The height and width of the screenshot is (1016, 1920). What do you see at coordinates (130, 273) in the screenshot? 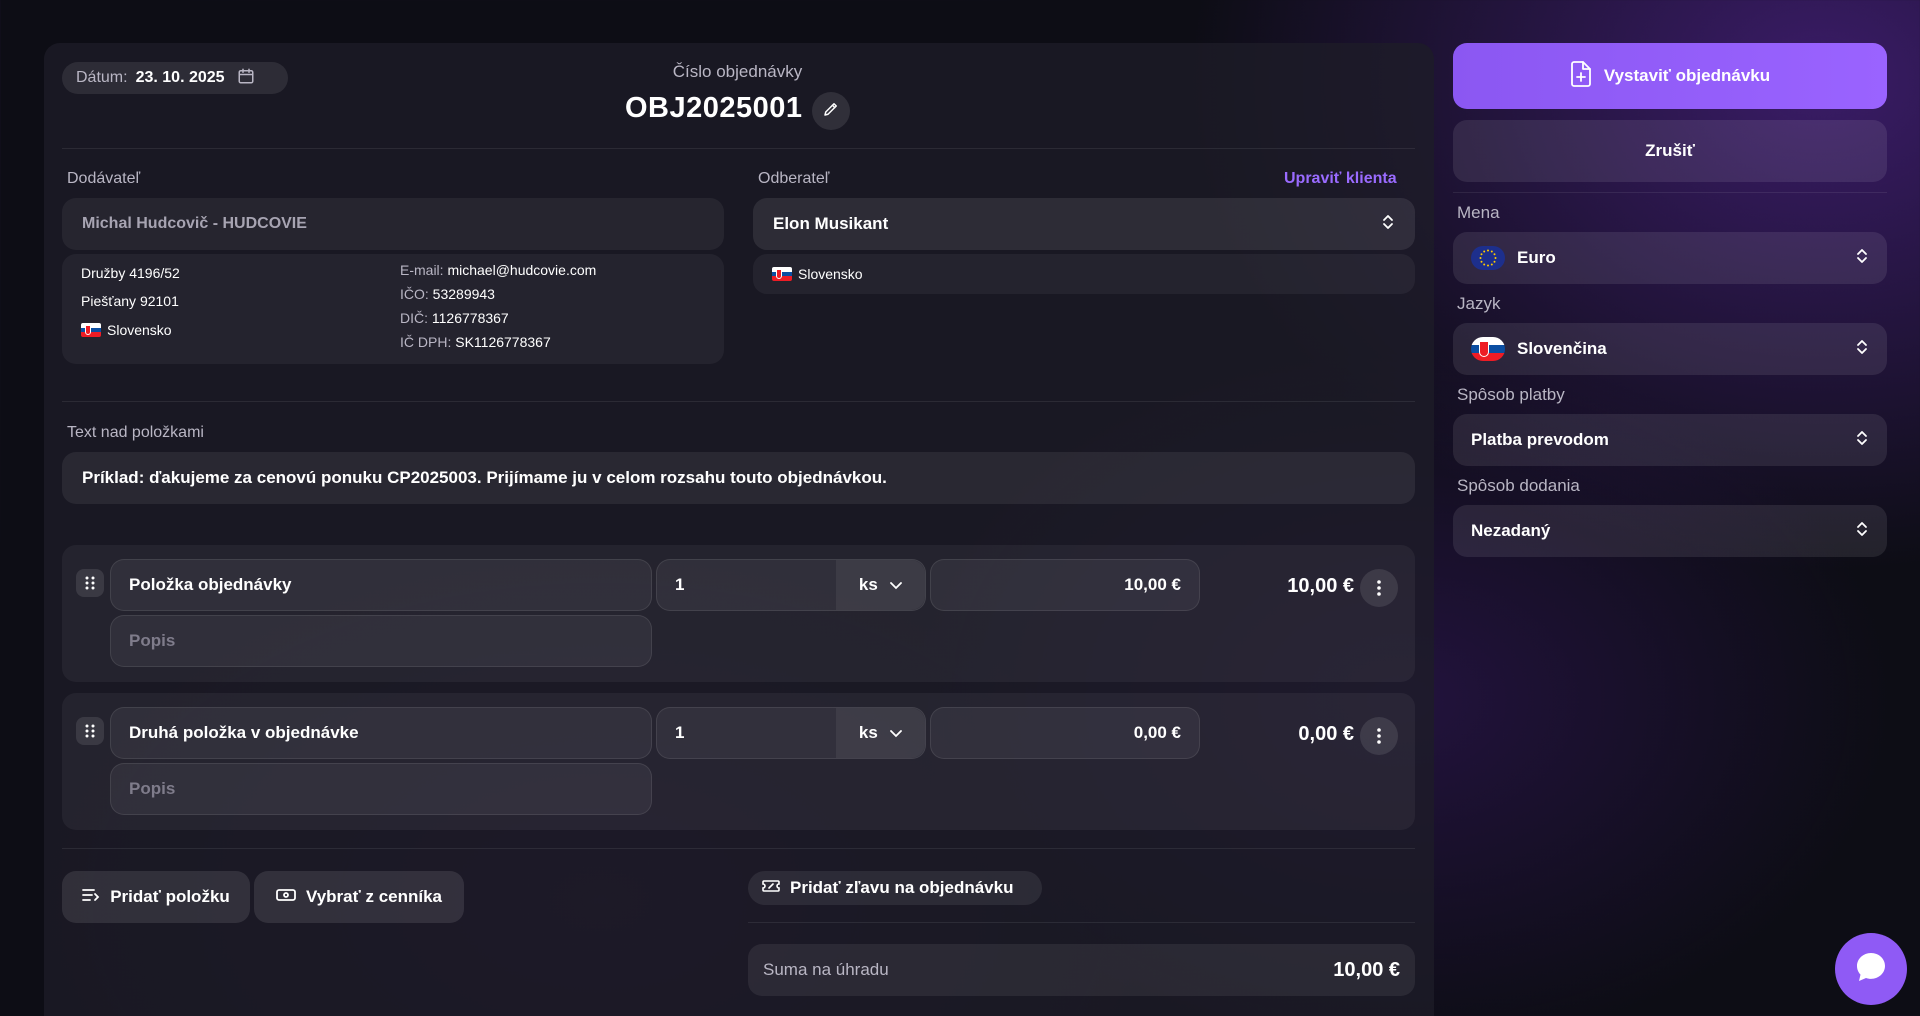
I see `supplier-street: Družby 4196/52` at bounding box center [130, 273].